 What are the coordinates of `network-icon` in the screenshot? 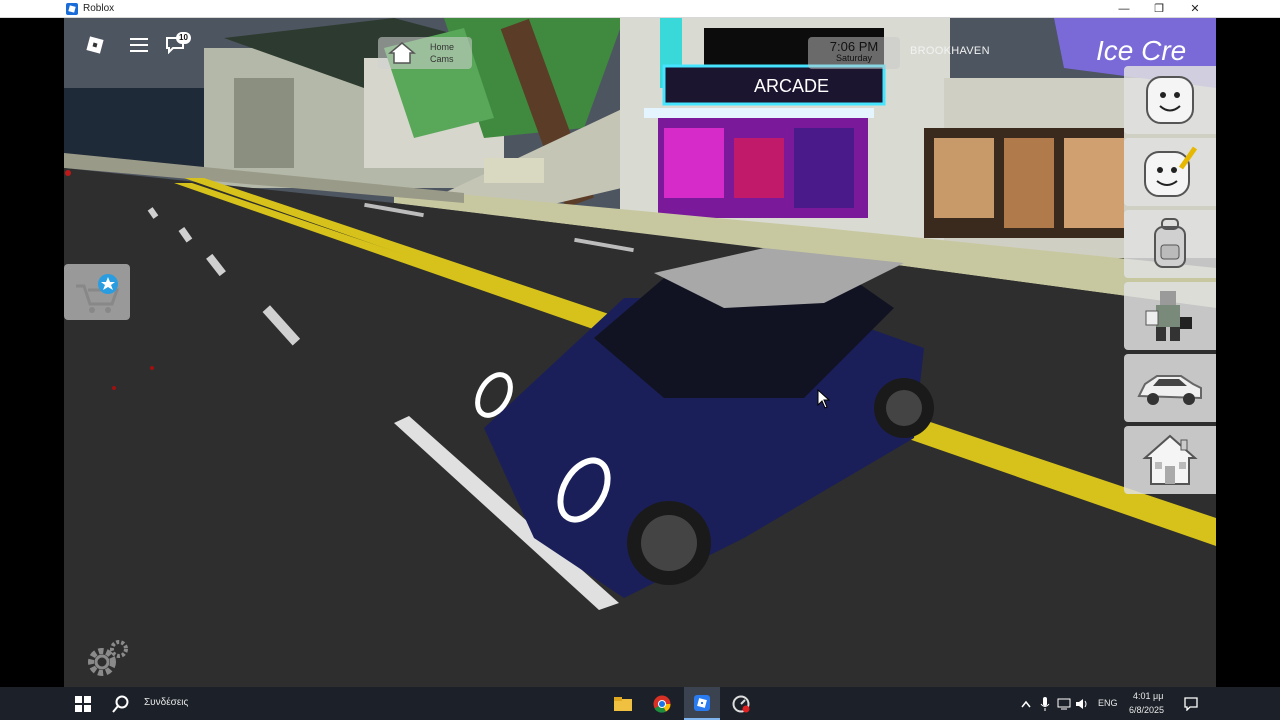 It's located at (1064, 703).